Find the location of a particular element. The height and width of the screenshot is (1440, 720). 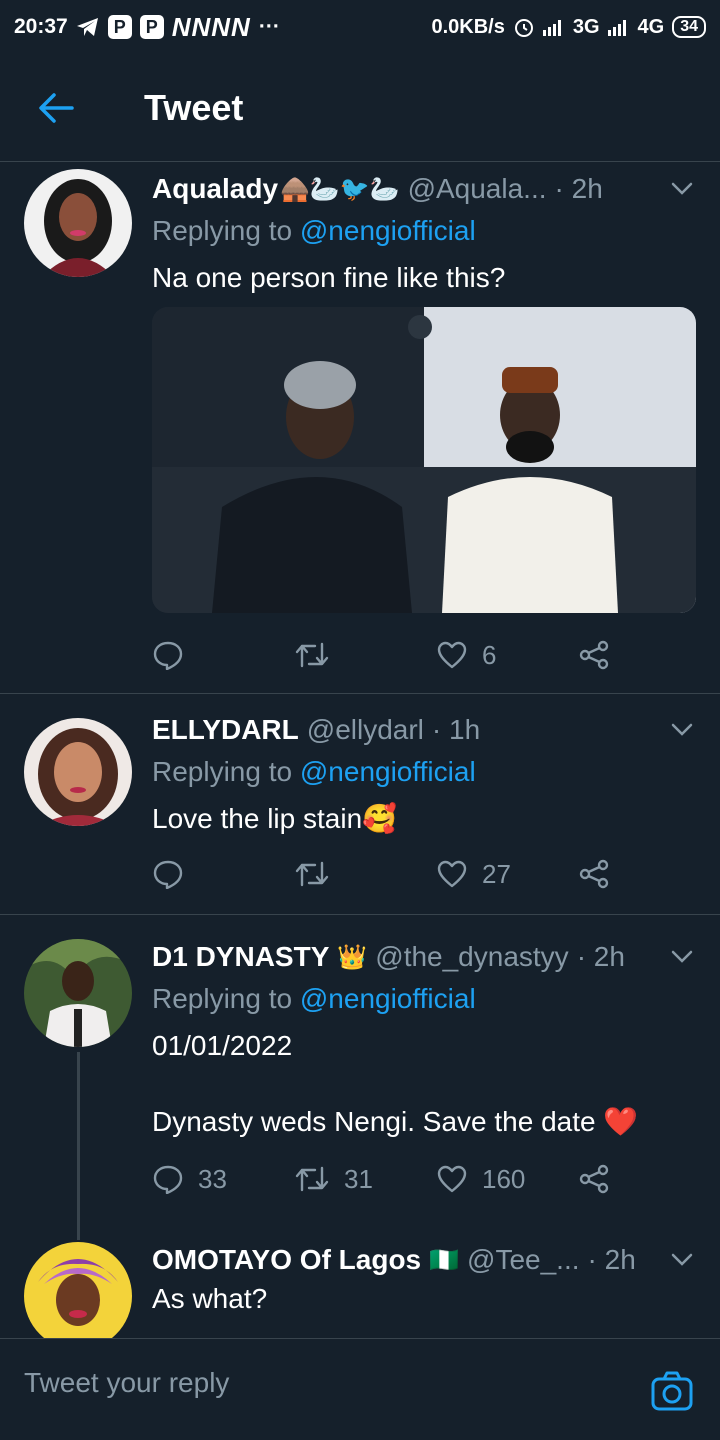

back-arrow-icon is located at coordinates (56, 107).